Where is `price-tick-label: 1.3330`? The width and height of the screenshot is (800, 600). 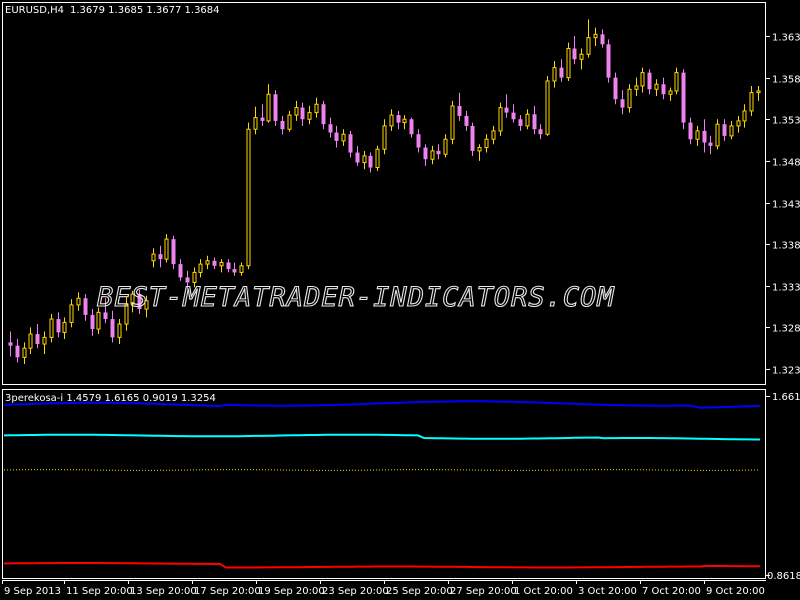
price-tick-label: 1.3330 is located at coordinates (786, 288).